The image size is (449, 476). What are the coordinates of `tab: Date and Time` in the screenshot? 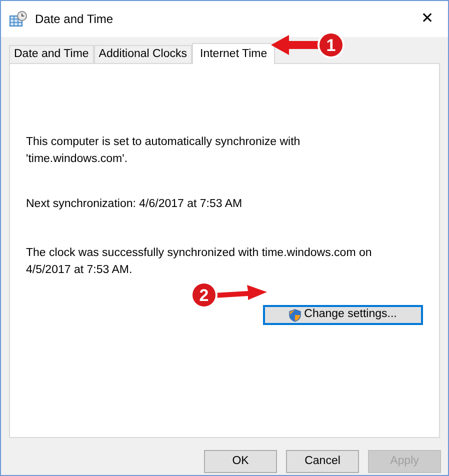 It's located at (51, 54).